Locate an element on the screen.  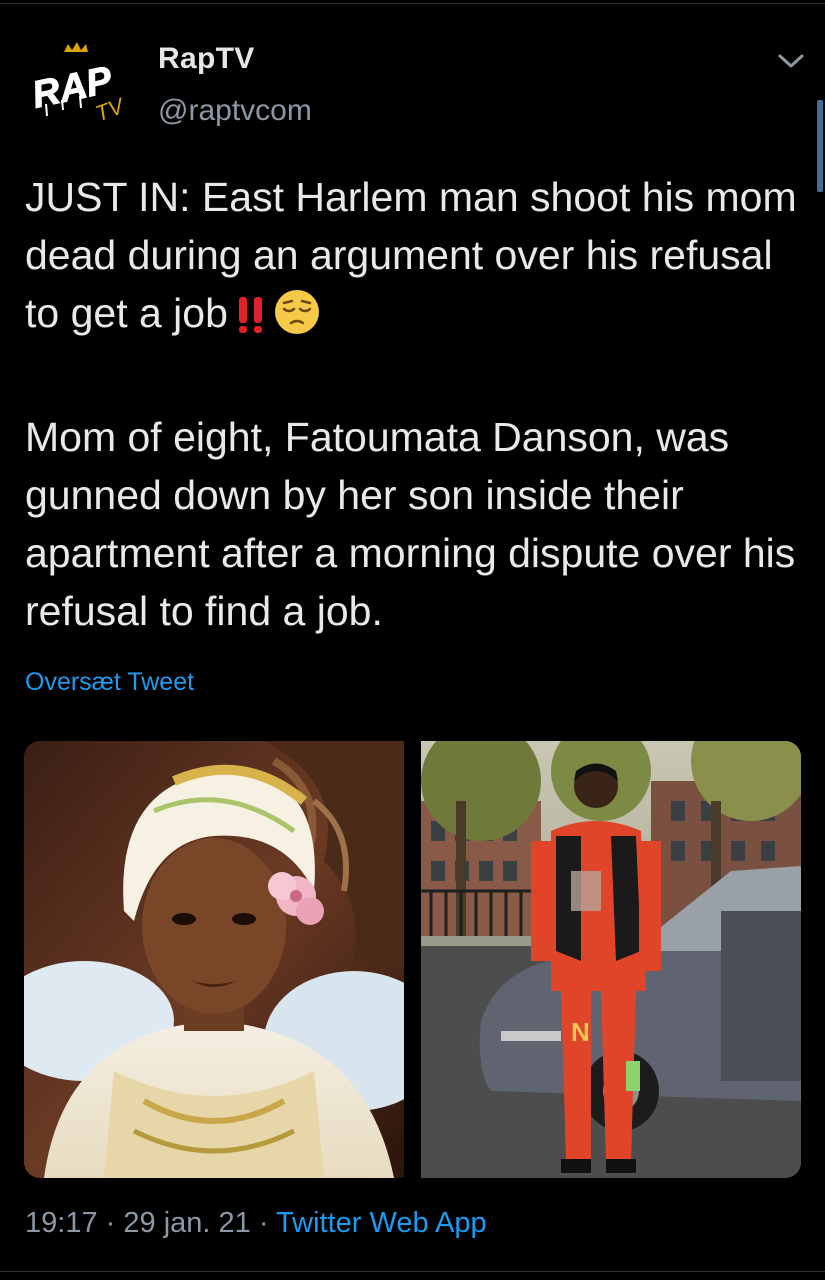
raptv-logo-icon: RAP TV is located at coordinates (78, 84).